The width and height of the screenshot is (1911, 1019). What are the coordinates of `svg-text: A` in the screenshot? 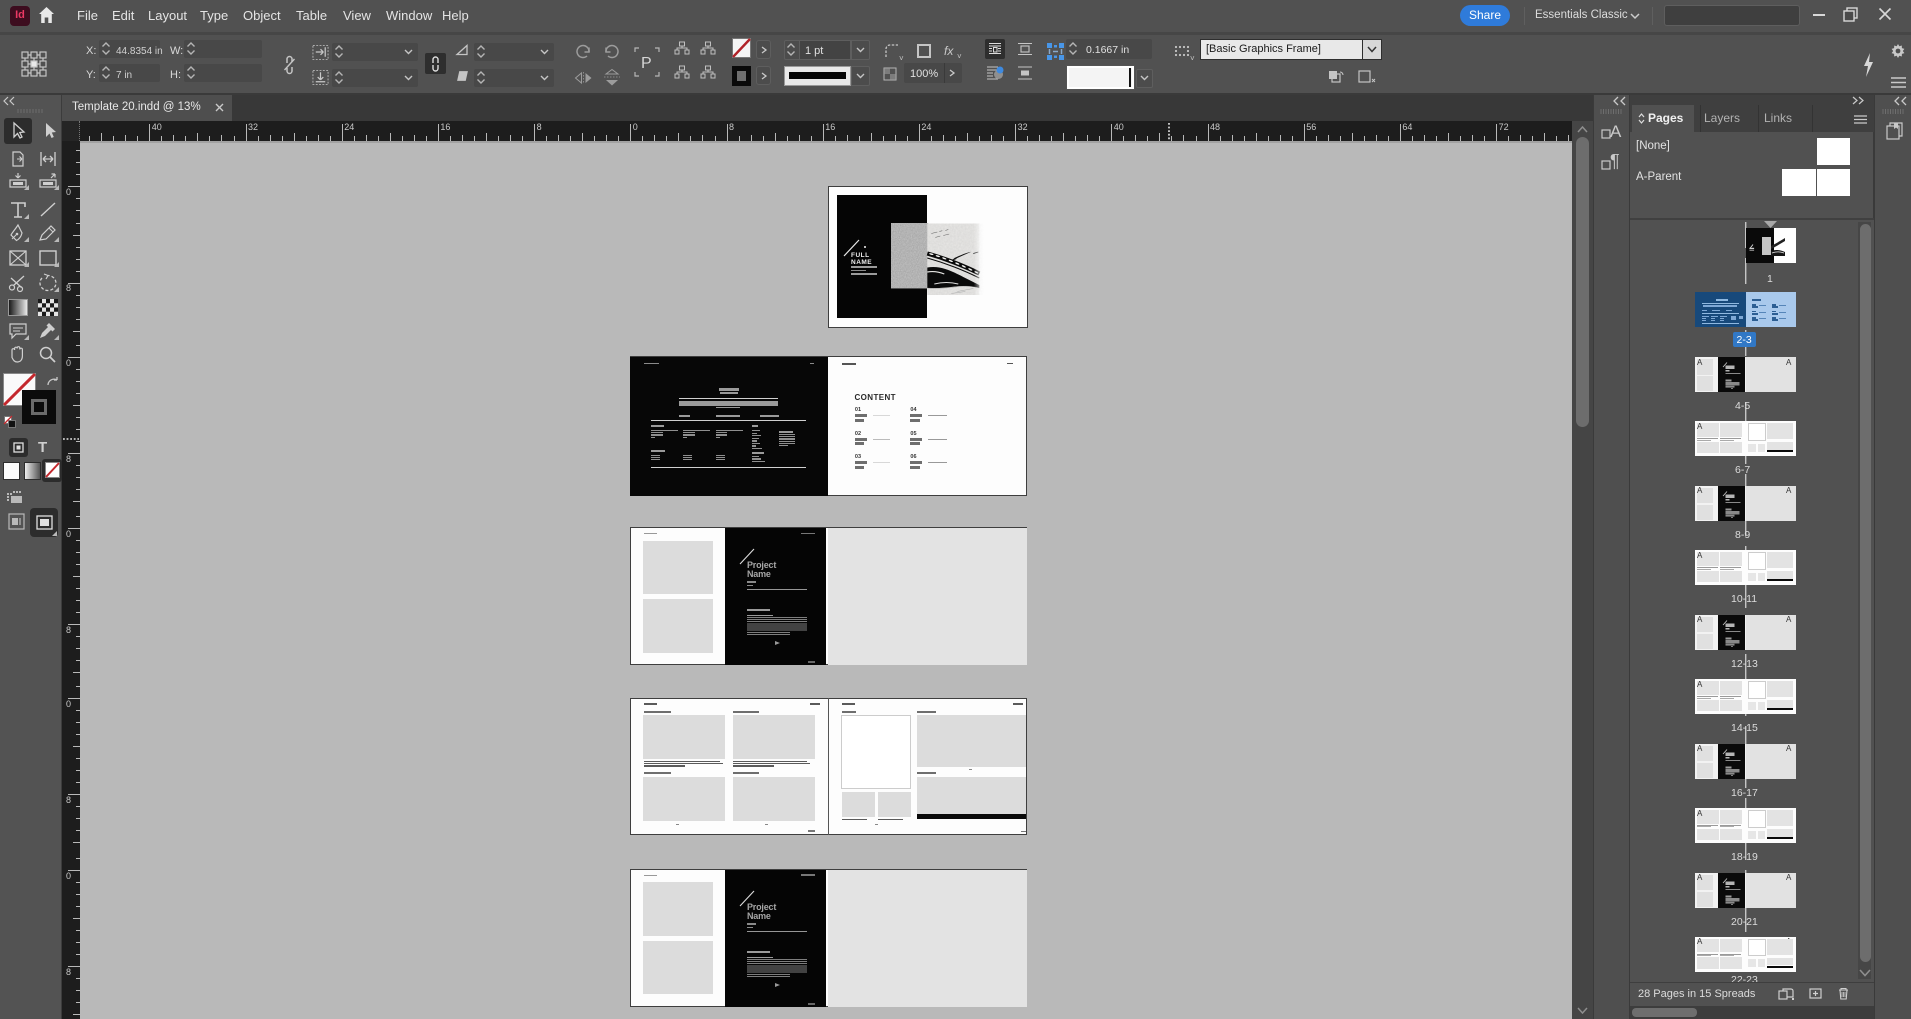 It's located at (1616, 131).